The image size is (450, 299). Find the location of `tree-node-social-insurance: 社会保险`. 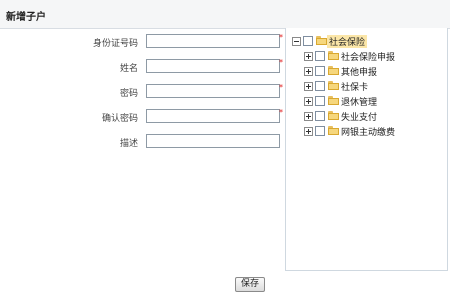

tree-node-social-insurance: 社会保险 is located at coordinates (367, 41).